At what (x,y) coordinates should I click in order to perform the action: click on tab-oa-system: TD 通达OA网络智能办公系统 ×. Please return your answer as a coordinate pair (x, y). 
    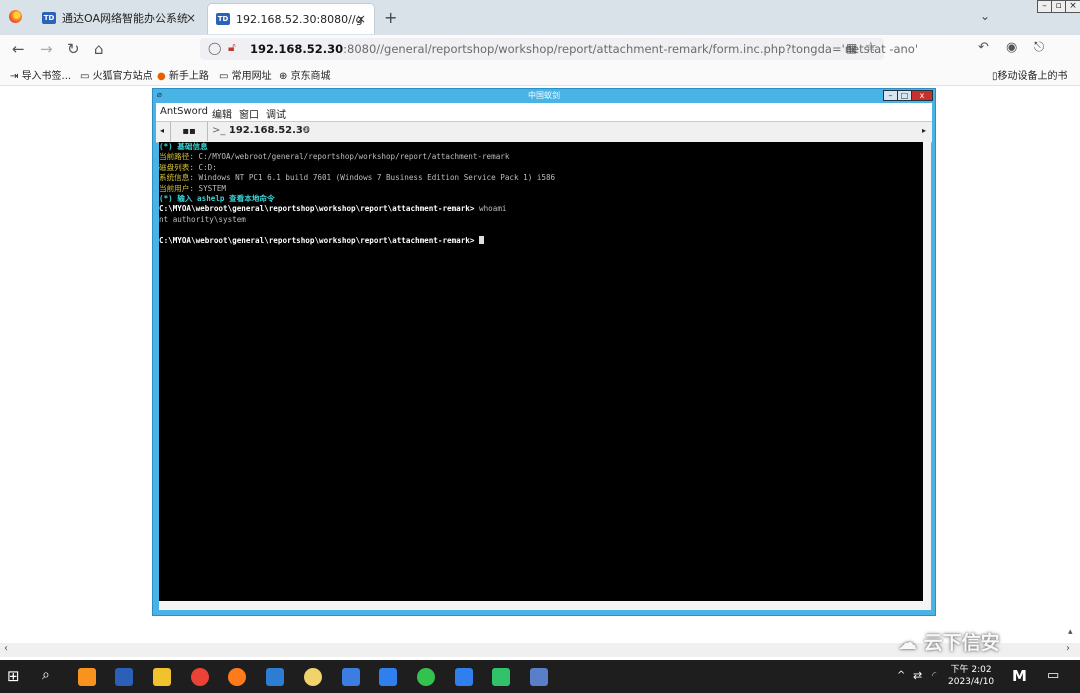
    Looking at the image, I should click on (119, 18).